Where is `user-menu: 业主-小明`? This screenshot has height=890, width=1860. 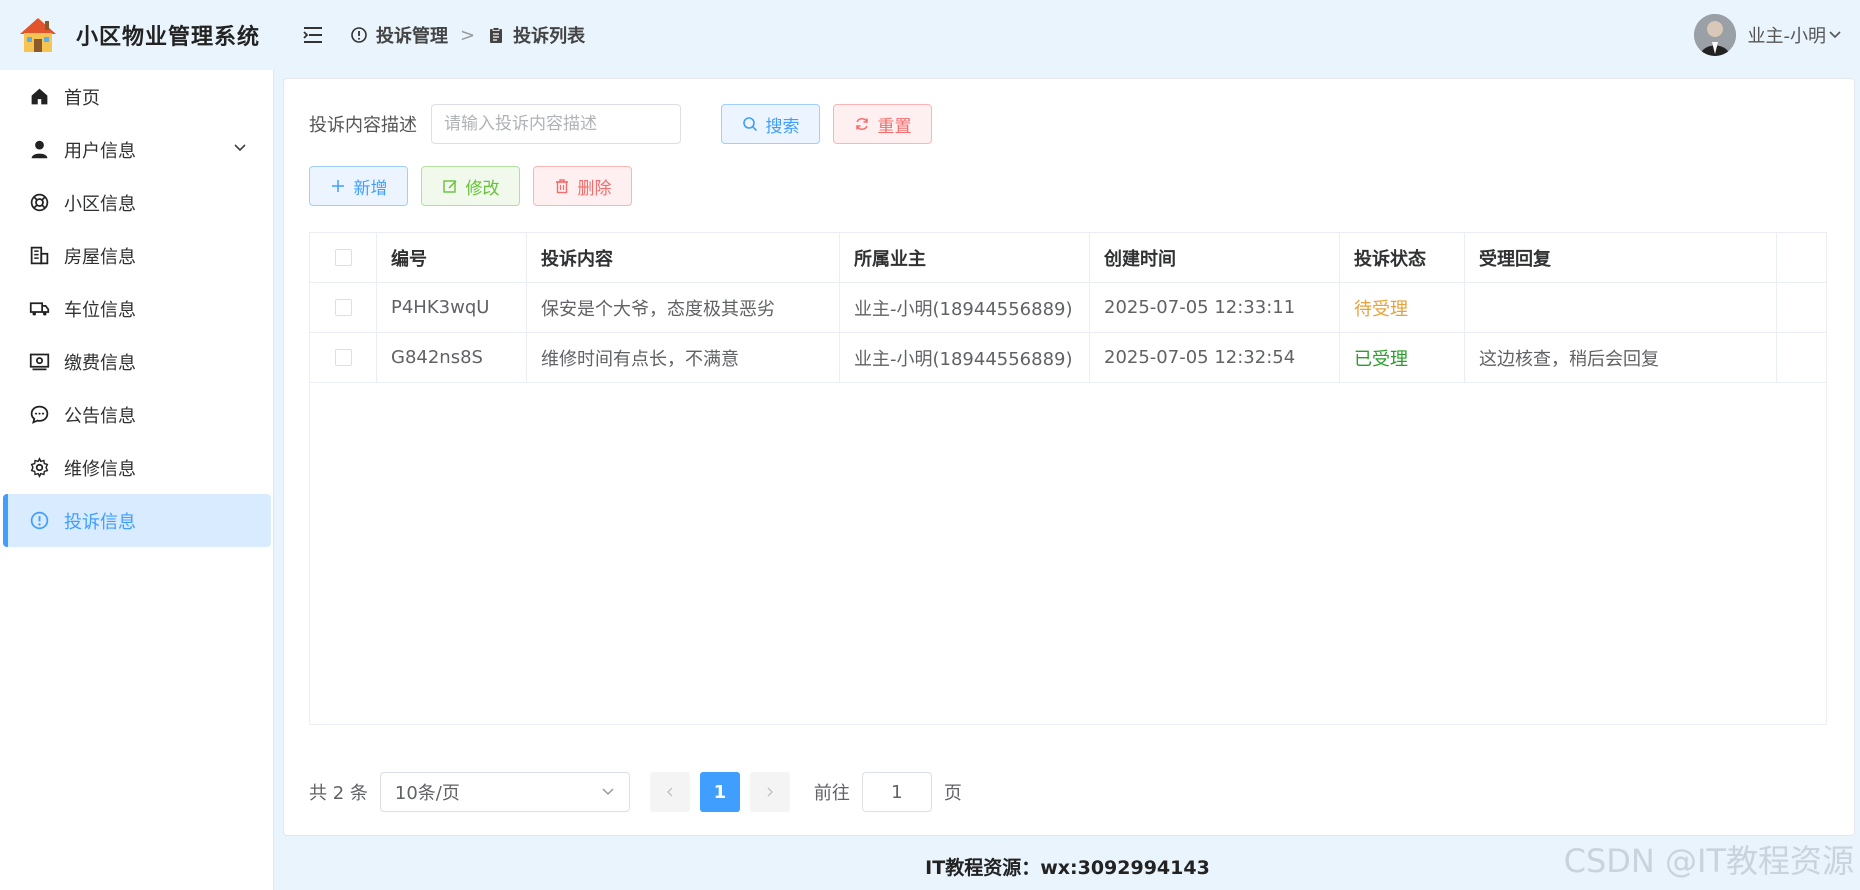
user-menu: 业主-小明 is located at coordinates (1768, 35).